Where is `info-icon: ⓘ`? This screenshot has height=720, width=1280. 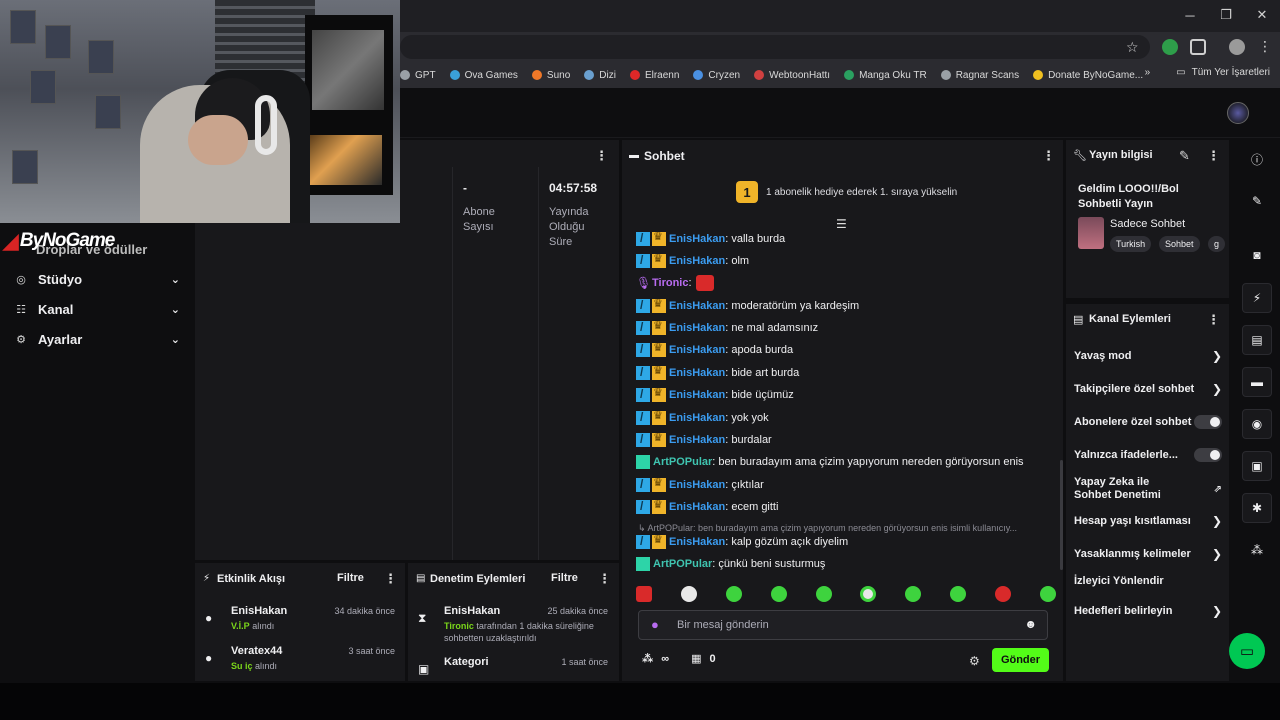 info-icon: ⓘ is located at coordinates (1257, 159).